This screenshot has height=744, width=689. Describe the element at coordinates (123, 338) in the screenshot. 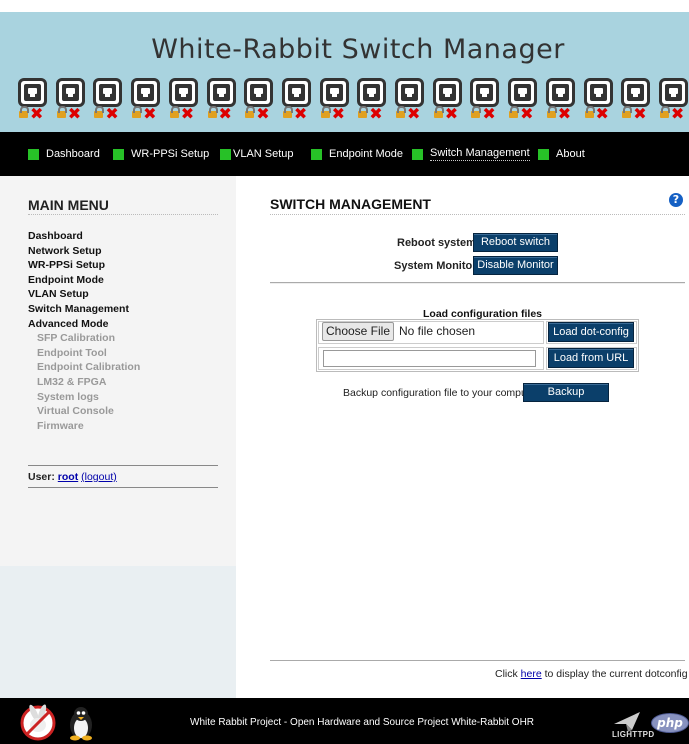

I see `menu-item-sfp-calibration: SFP Calibration` at that location.